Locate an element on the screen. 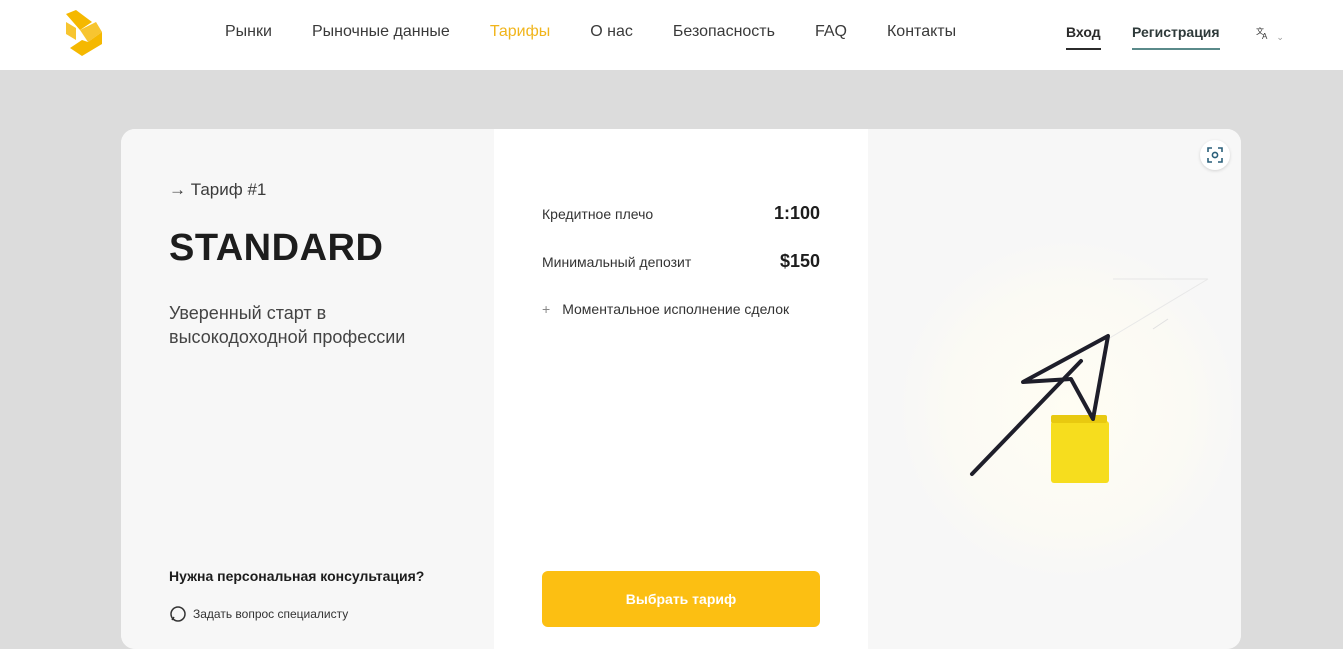 This screenshot has height=649, width=1343. translate-icon: 文 A is located at coordinates (1262, 33).